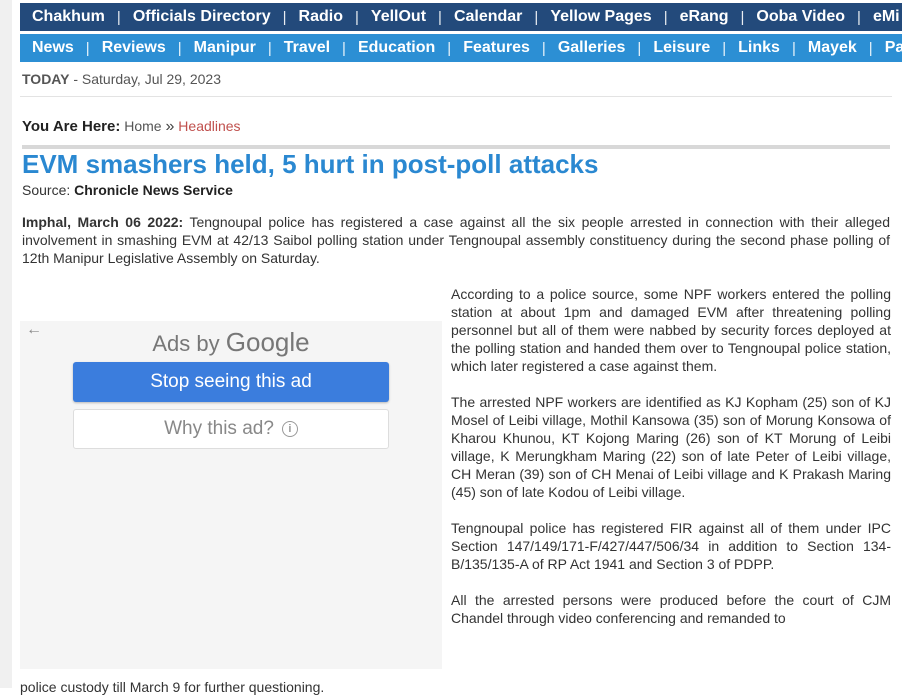  Describe the element at coordinates (142, 126) in the screenshot. I see `breadcrumb-home-link: Home` at that location.